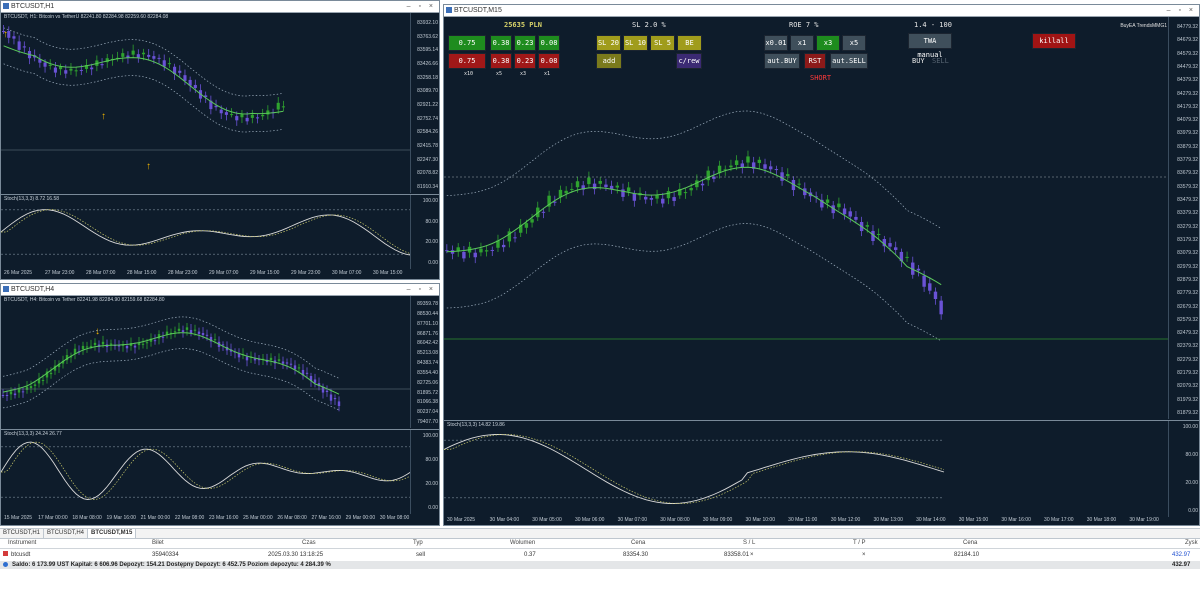  What do you see at coordinates (864, 555) in the screenshot?
I see `close-tp-icon: ×` at bounding box center [864, 555].